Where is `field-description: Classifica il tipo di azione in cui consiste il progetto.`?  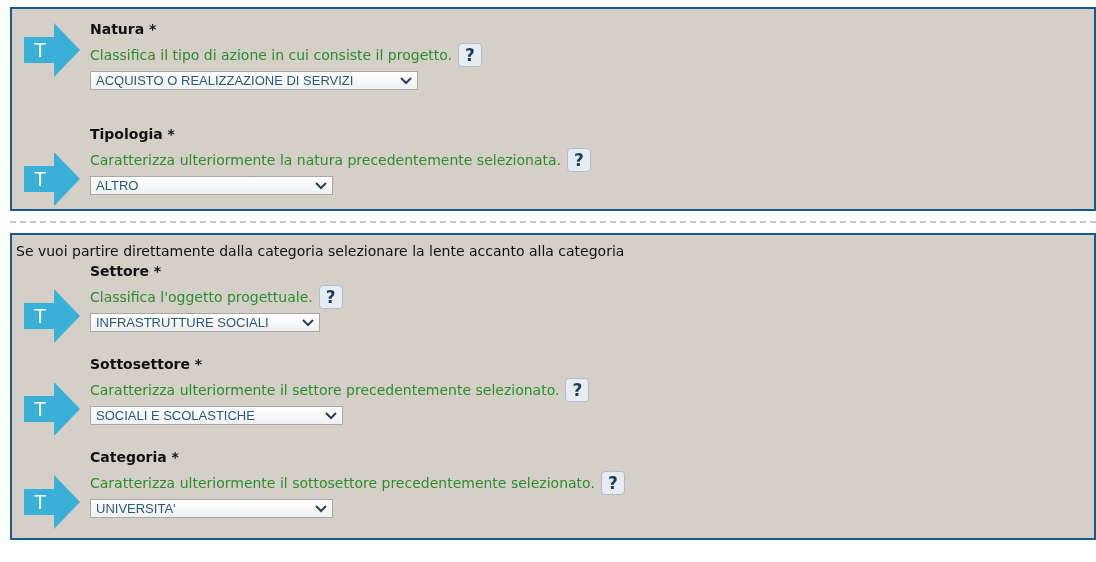
field-description: Classifica il tipo di azione in cui consiste il progetto. is located at coordinates (271, 55).